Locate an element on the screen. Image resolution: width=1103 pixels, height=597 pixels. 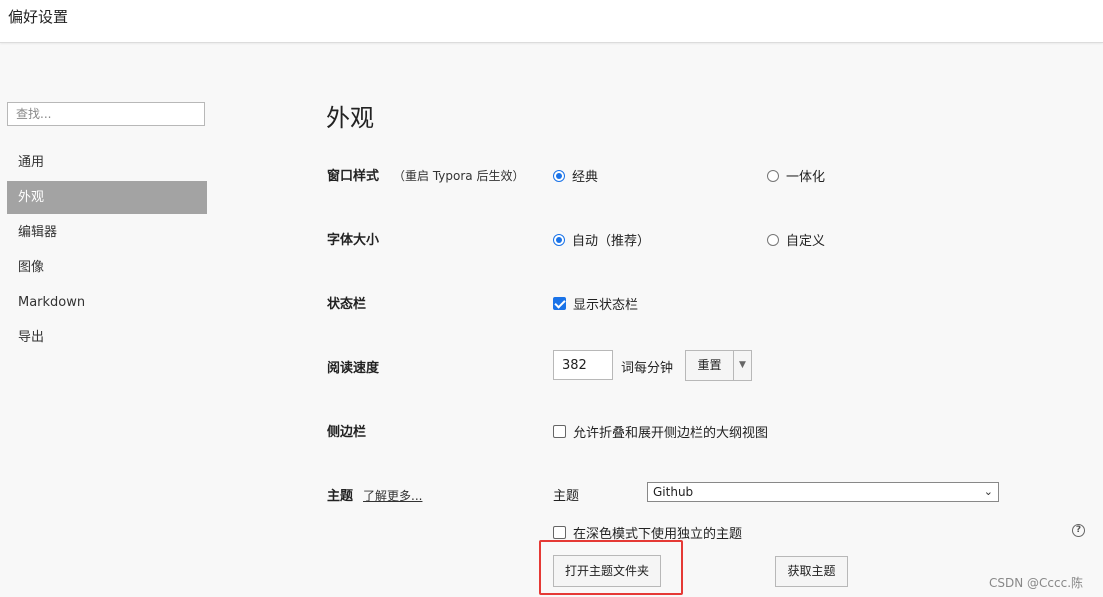
sidebar-item-export: 导出 is located at coordinates (107, 337).